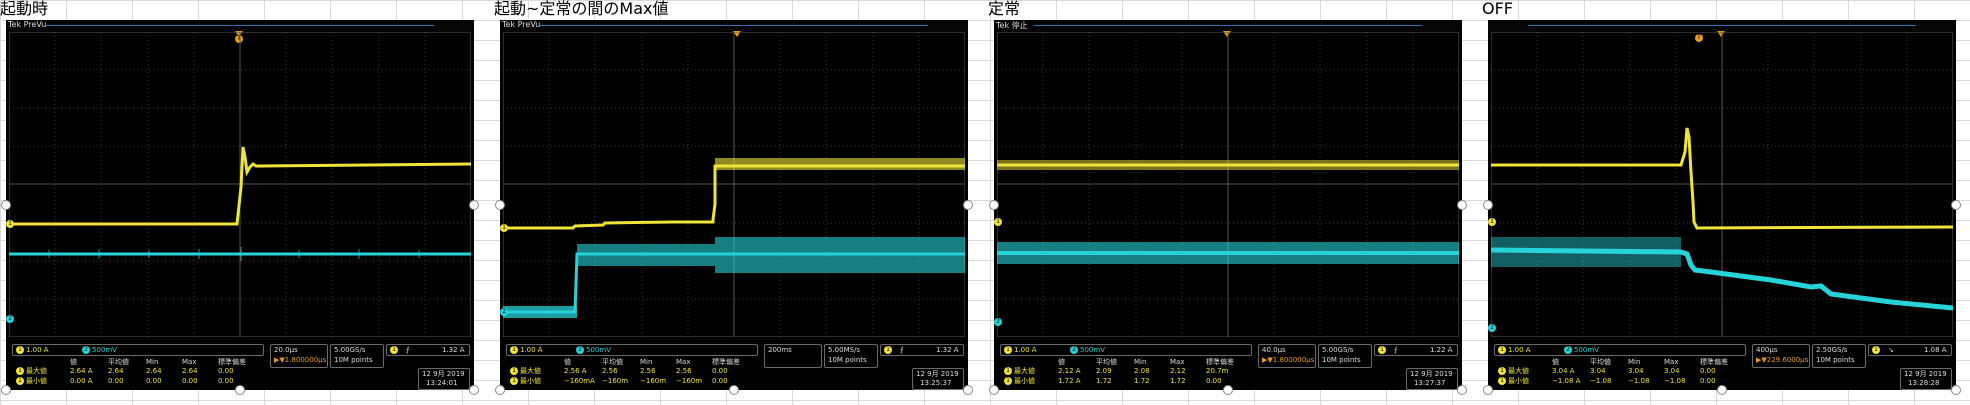 Image resolution: width=1970 pixels, height=405 pixels. I want to click on falling-edge-icon: ↘, so click(1891, 350).